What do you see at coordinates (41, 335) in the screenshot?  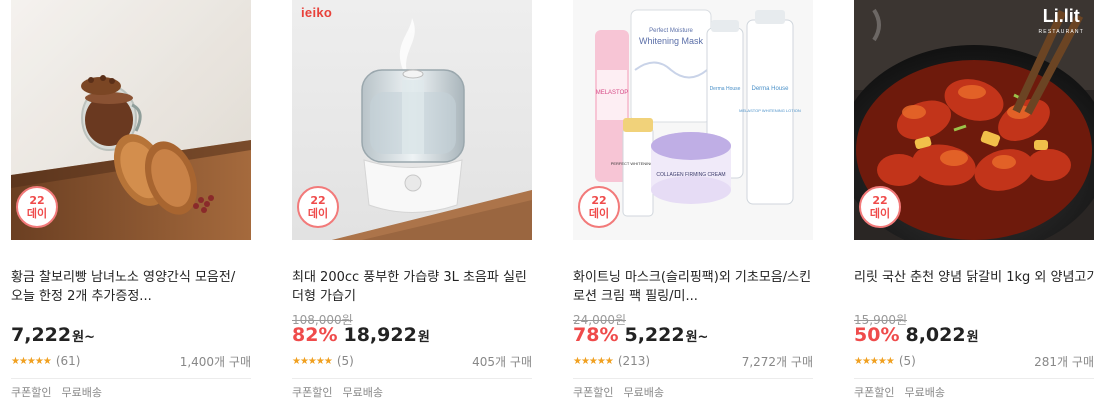 I see `sale-price: 7,222` at bounding box center [41, 335].